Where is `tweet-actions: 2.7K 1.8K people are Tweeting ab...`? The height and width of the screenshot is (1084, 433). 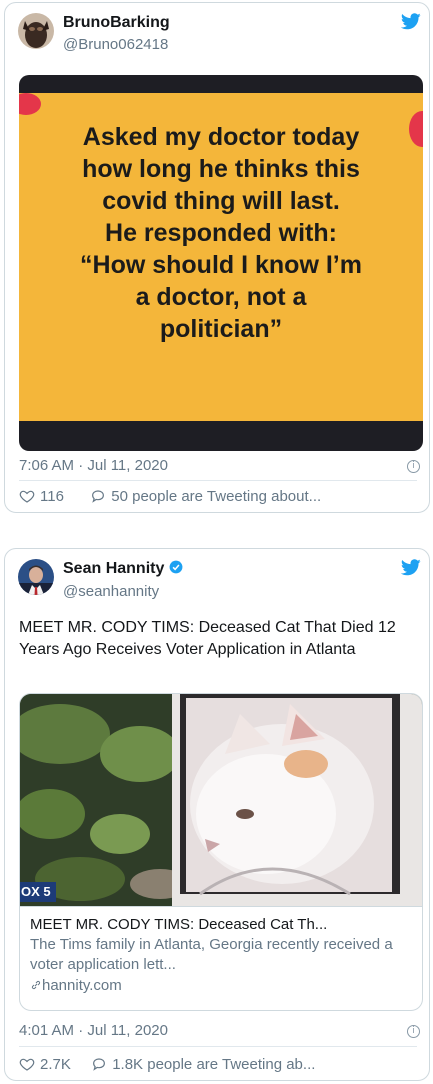
tweet-actions: 2.7K 1.8K people are Tweeting ab... is located at coordinates (167, 1064).